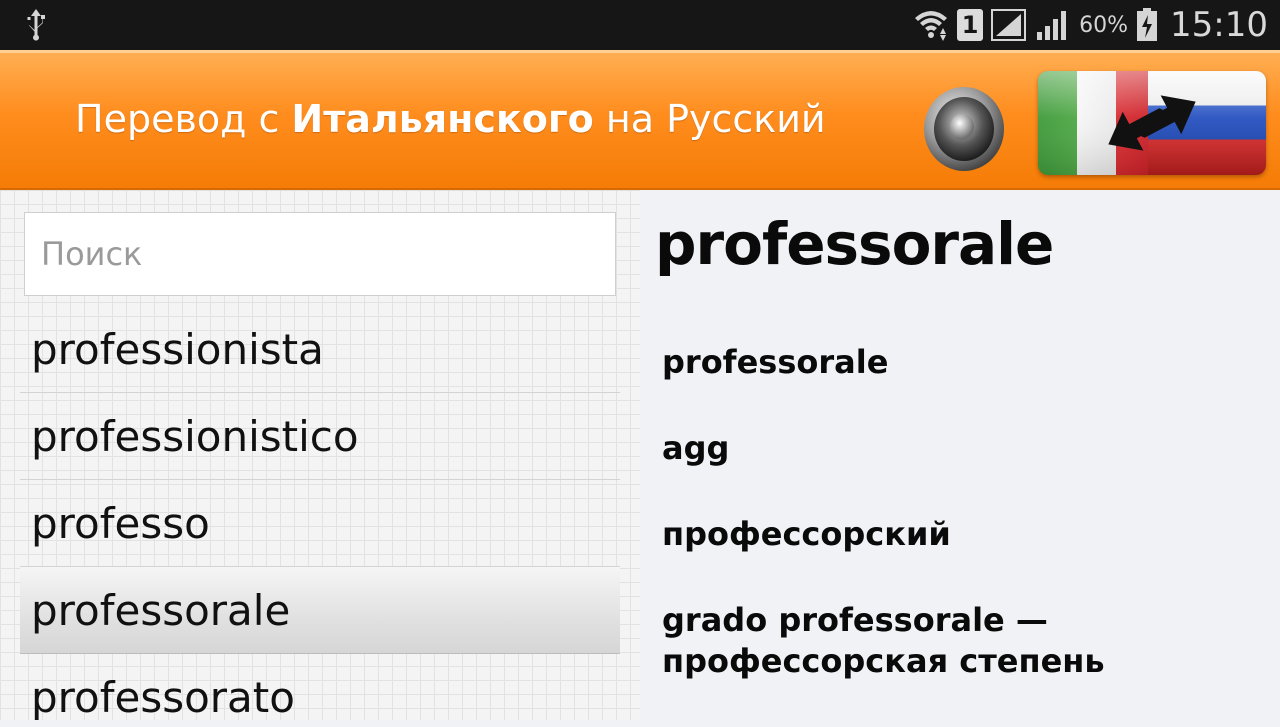 This screenshot has width=1280, height=727. What do you see at coordinates (775, 362) in the screenshot?
I see `entry-line: professorale` at bounding box center [775, 362].